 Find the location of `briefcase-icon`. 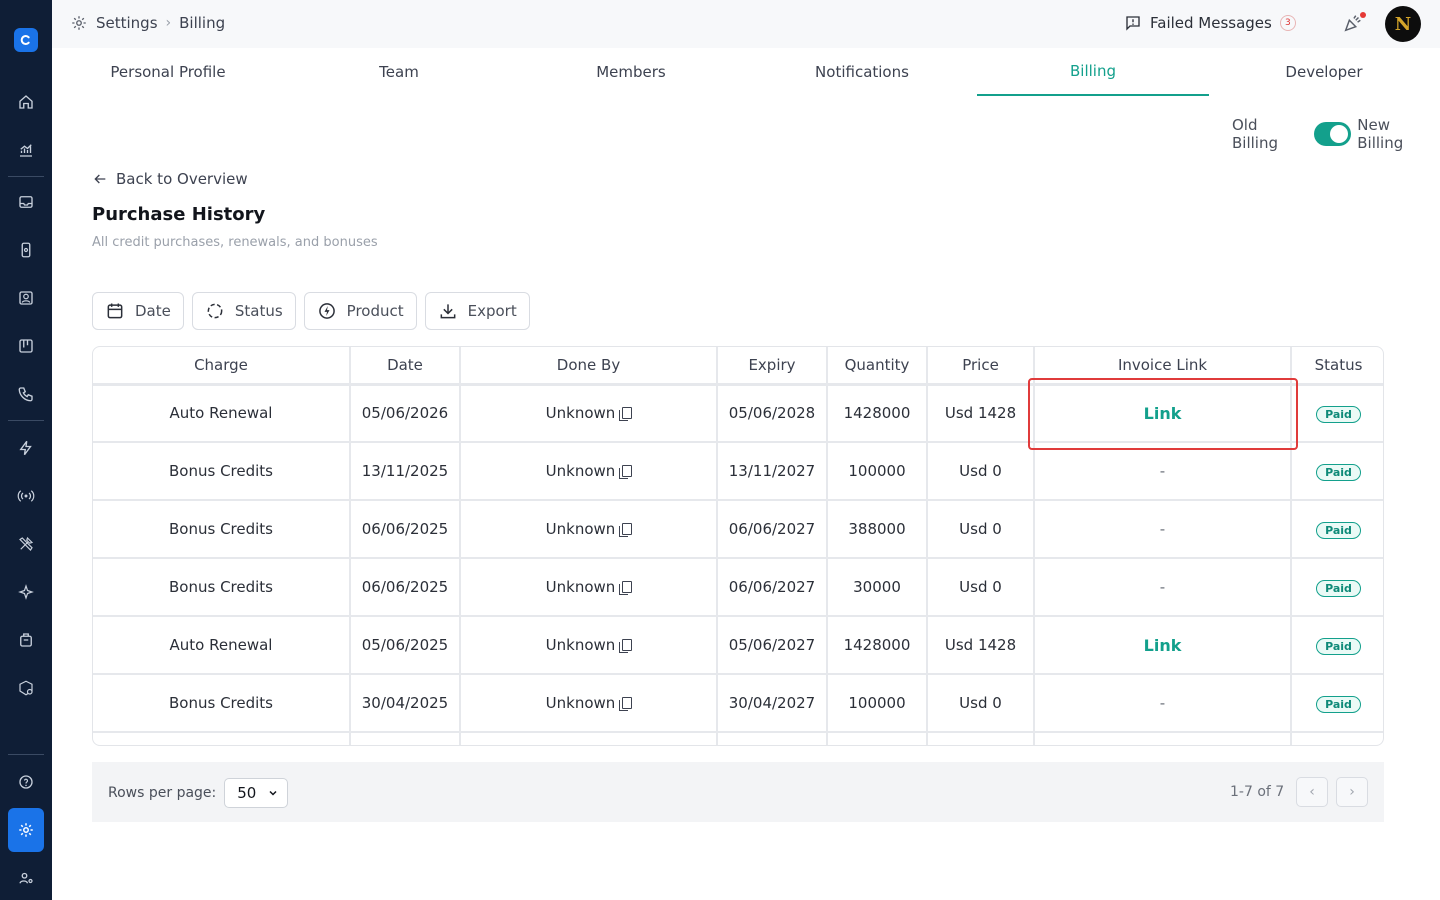

briefcase-icon is located at coordinates (26, 640).